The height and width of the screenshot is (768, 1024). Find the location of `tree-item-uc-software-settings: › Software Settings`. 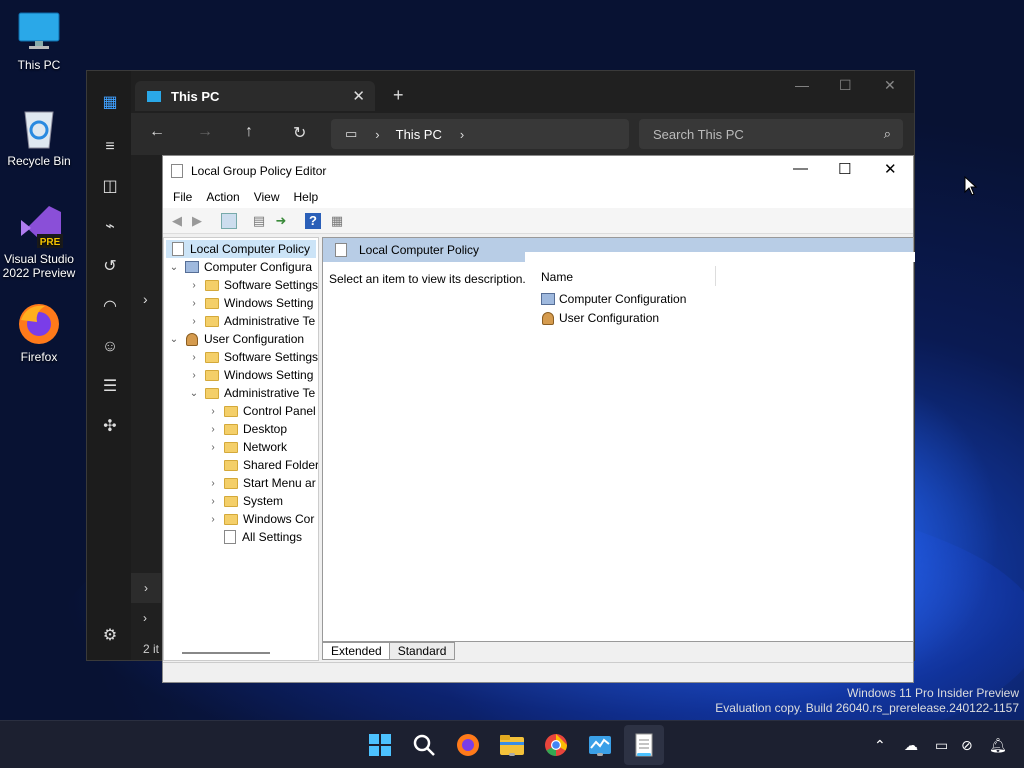

tree-item-uc-software-settings: › Software Settings is located at coordinates (253, 357).